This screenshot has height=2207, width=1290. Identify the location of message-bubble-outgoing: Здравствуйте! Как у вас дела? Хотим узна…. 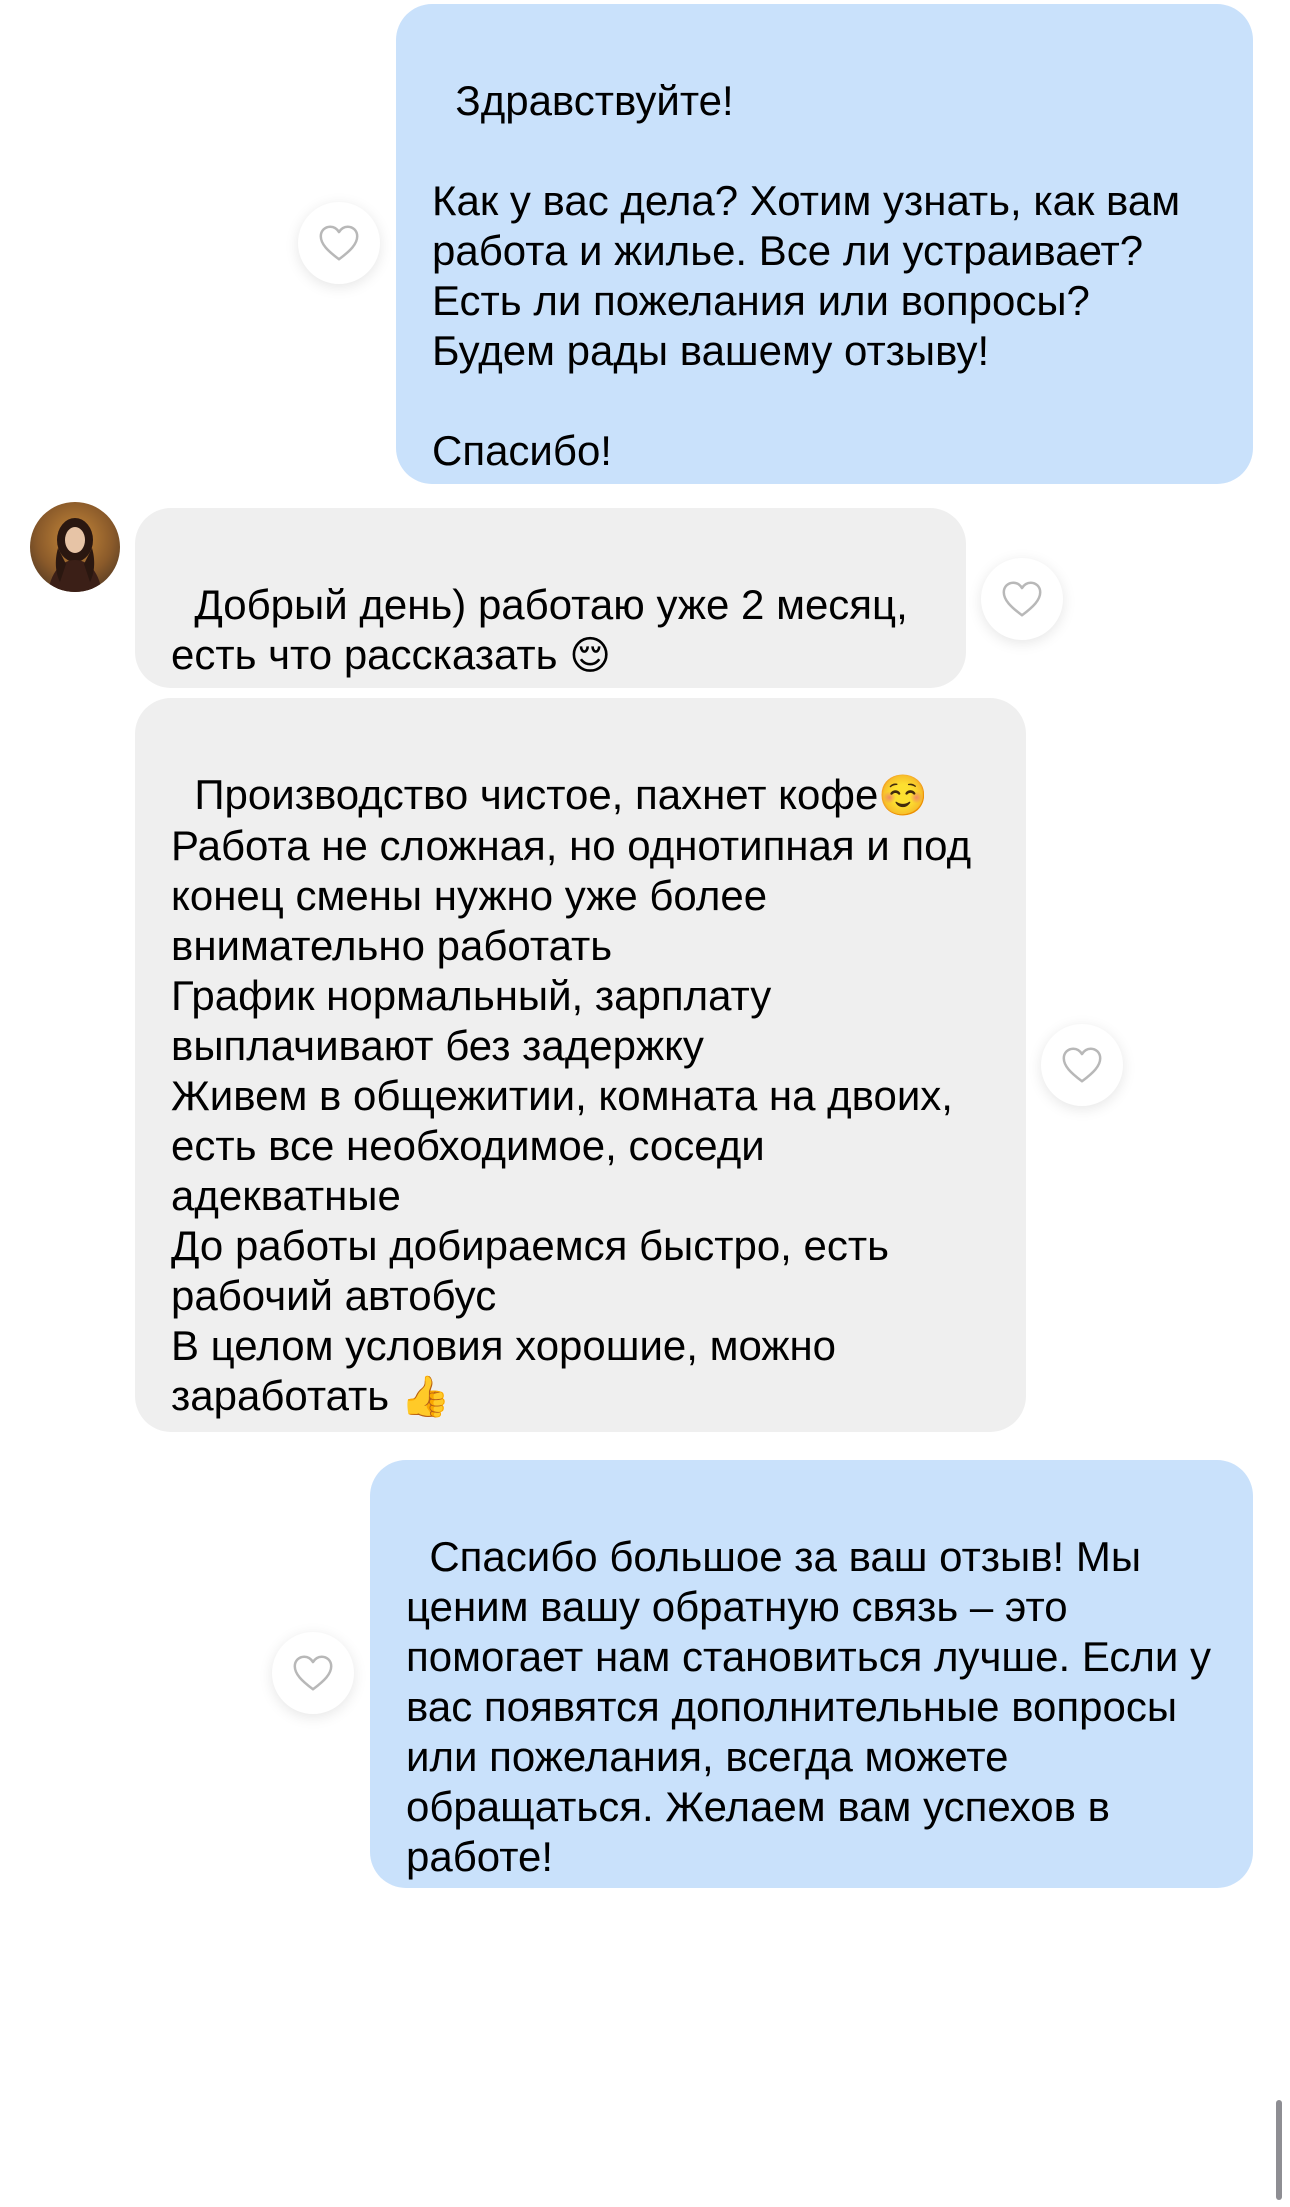
(824, 244).